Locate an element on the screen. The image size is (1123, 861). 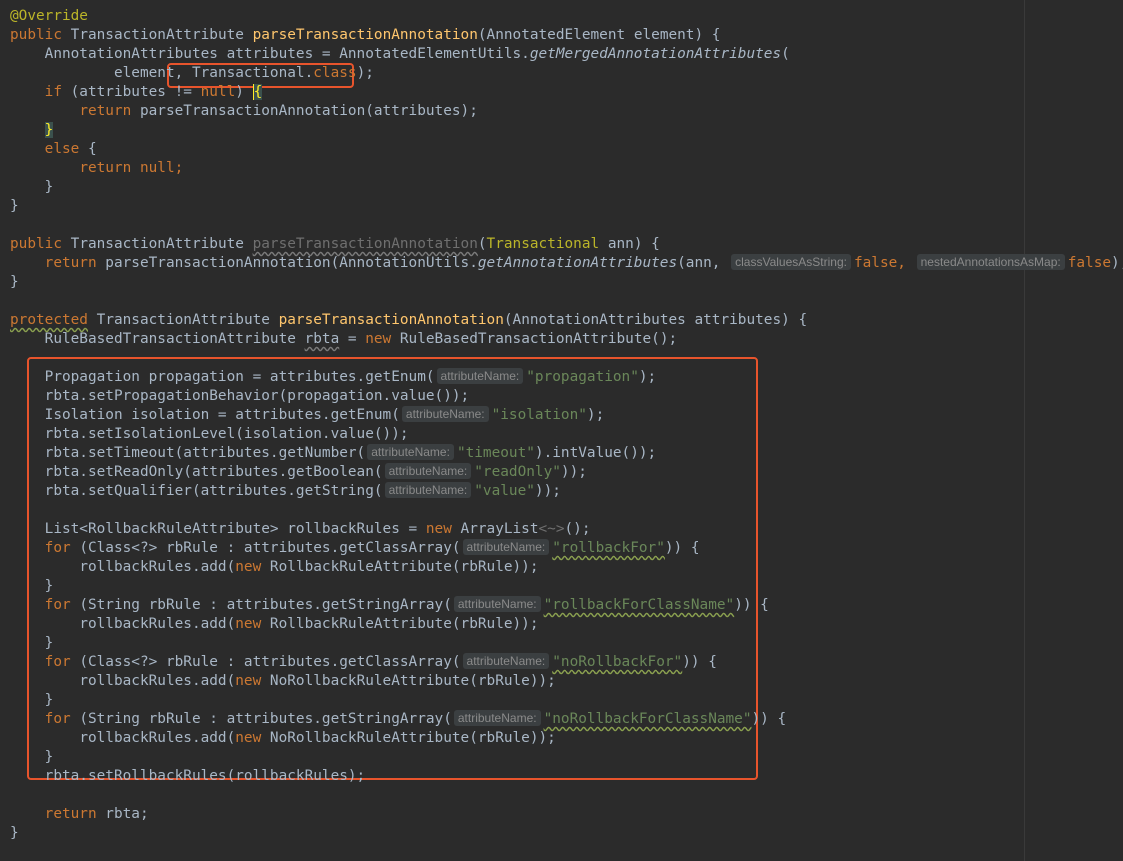
code-line: return null; is located at coordinates (131, 168).